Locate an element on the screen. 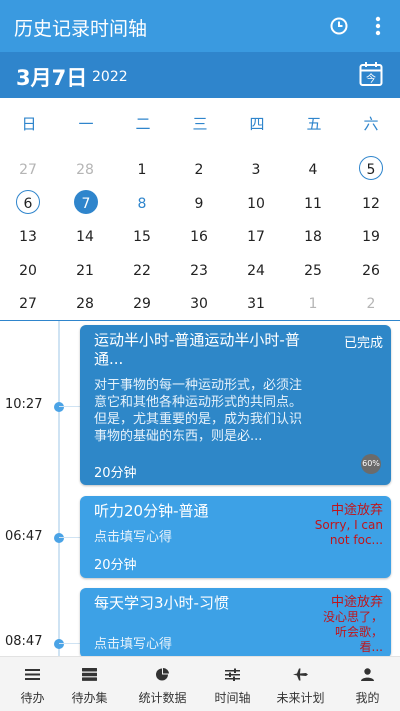  svg-text: 今 is located at coordinates (371, 78).